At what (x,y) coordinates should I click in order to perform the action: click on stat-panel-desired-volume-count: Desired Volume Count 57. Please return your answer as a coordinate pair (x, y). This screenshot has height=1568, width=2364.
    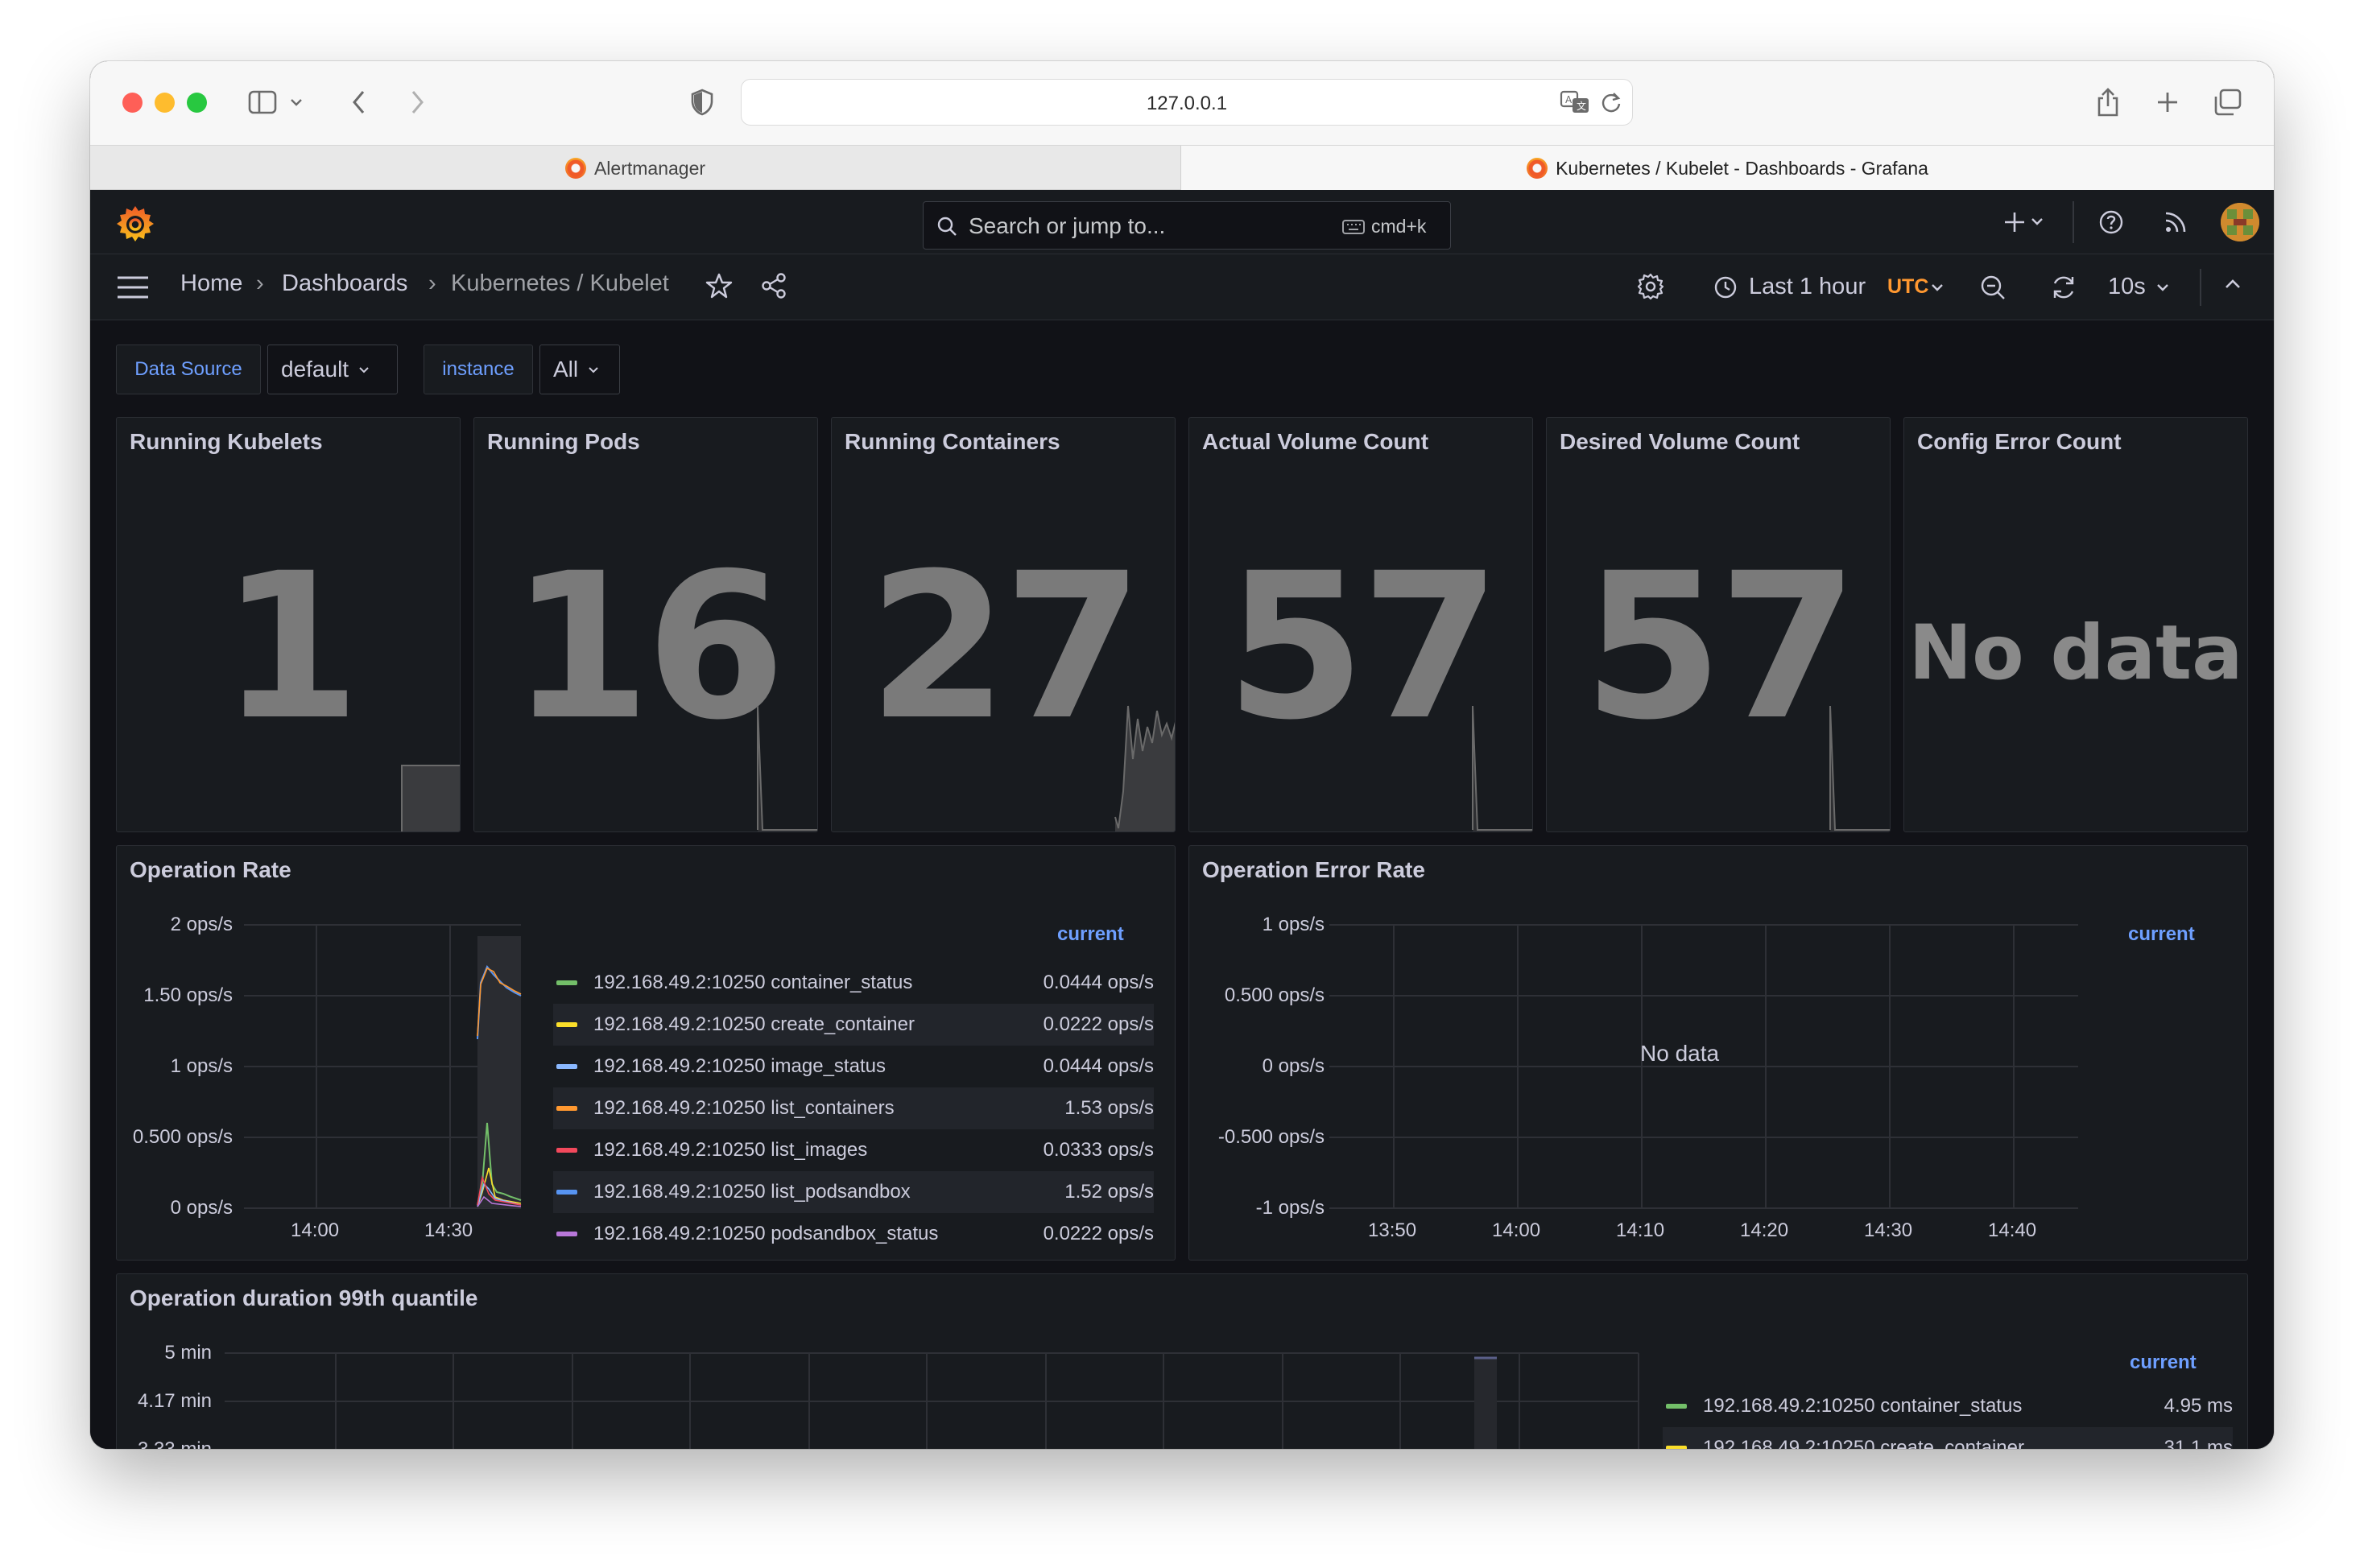
    Looking at the image, I should click on (1718, 624).